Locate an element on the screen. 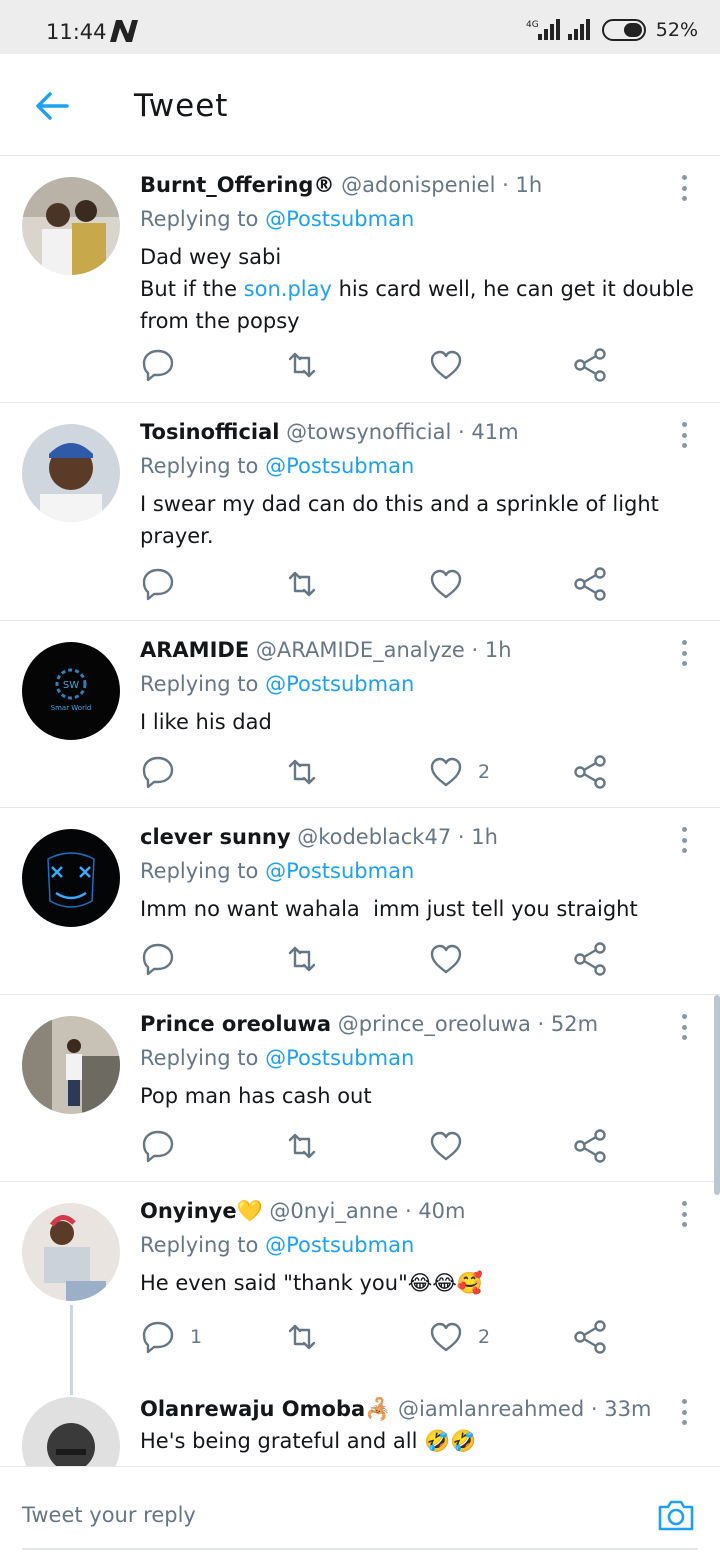  tweet-time: 1h is located at coordinates (484, 837).